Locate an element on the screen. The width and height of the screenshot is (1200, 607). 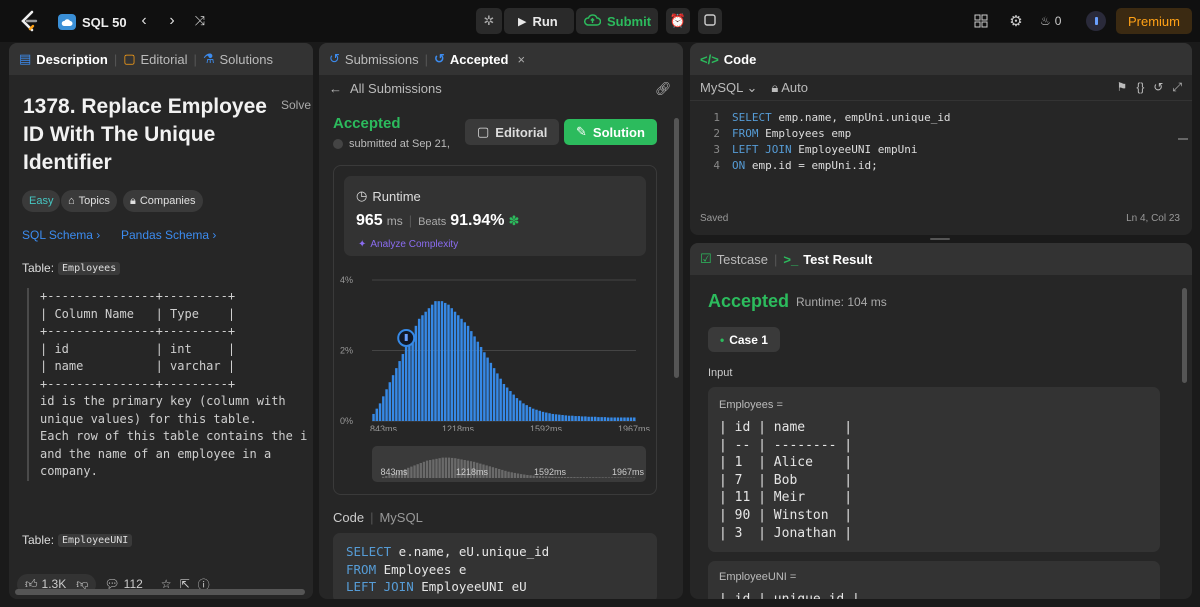
bookmark-icon: ⚑ is located at coordinates (1122, 87).